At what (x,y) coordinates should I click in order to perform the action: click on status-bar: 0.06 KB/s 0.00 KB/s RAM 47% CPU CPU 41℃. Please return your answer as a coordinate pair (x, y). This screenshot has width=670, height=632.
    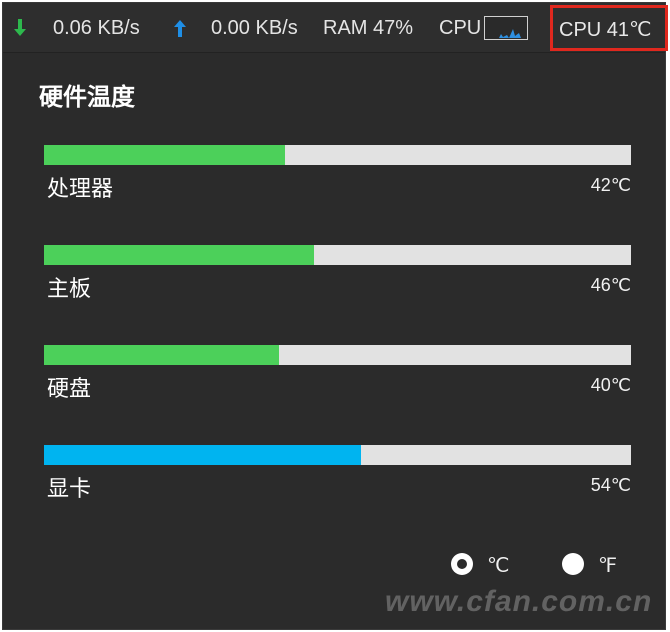
    Looking at the image, I should click on (335, 28).